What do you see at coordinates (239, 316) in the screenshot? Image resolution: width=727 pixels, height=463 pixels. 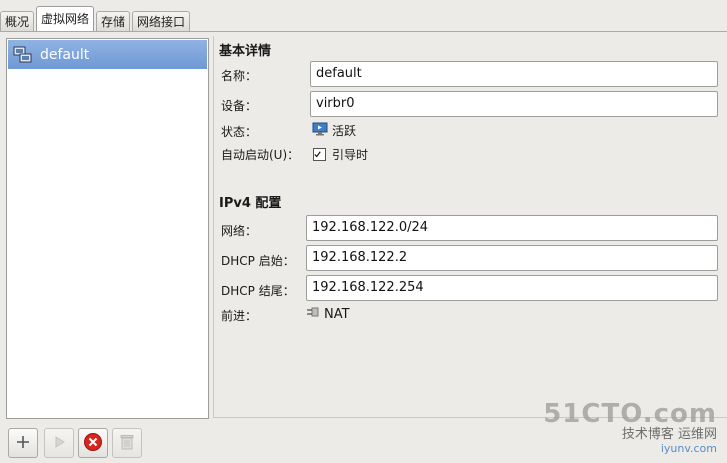 I see `forward-label: 前进：` at bounding box center [239, 316].